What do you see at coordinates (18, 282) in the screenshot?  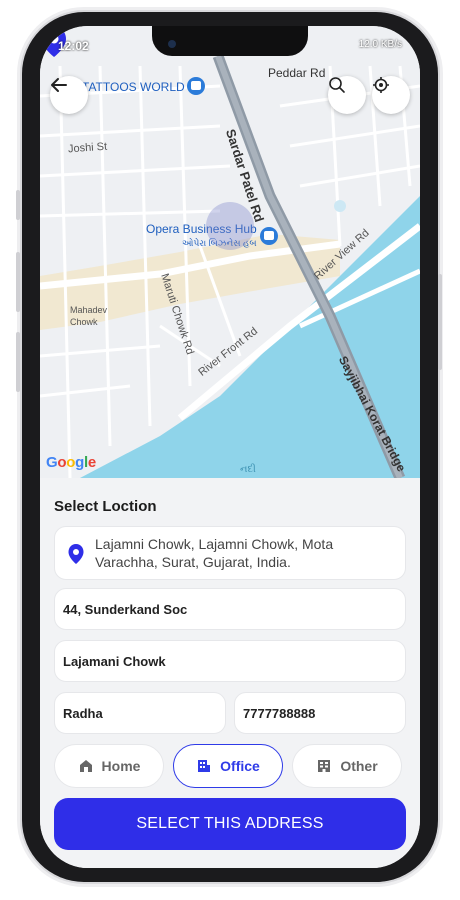 I see `volume-up-button` at bounding box center [18, 282].